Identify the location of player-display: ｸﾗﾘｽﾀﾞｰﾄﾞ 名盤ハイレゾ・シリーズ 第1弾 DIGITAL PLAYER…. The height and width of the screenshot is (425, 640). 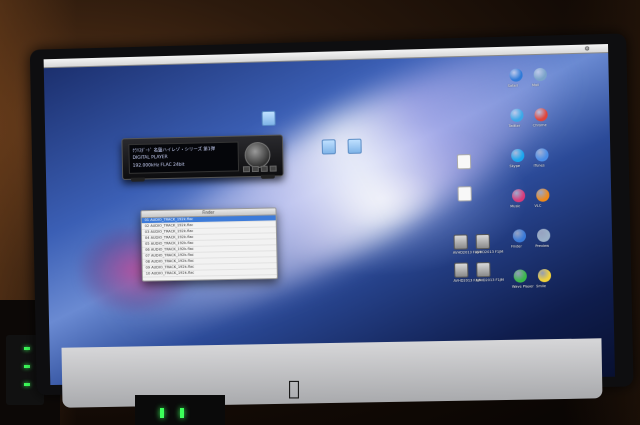
(183, 158).